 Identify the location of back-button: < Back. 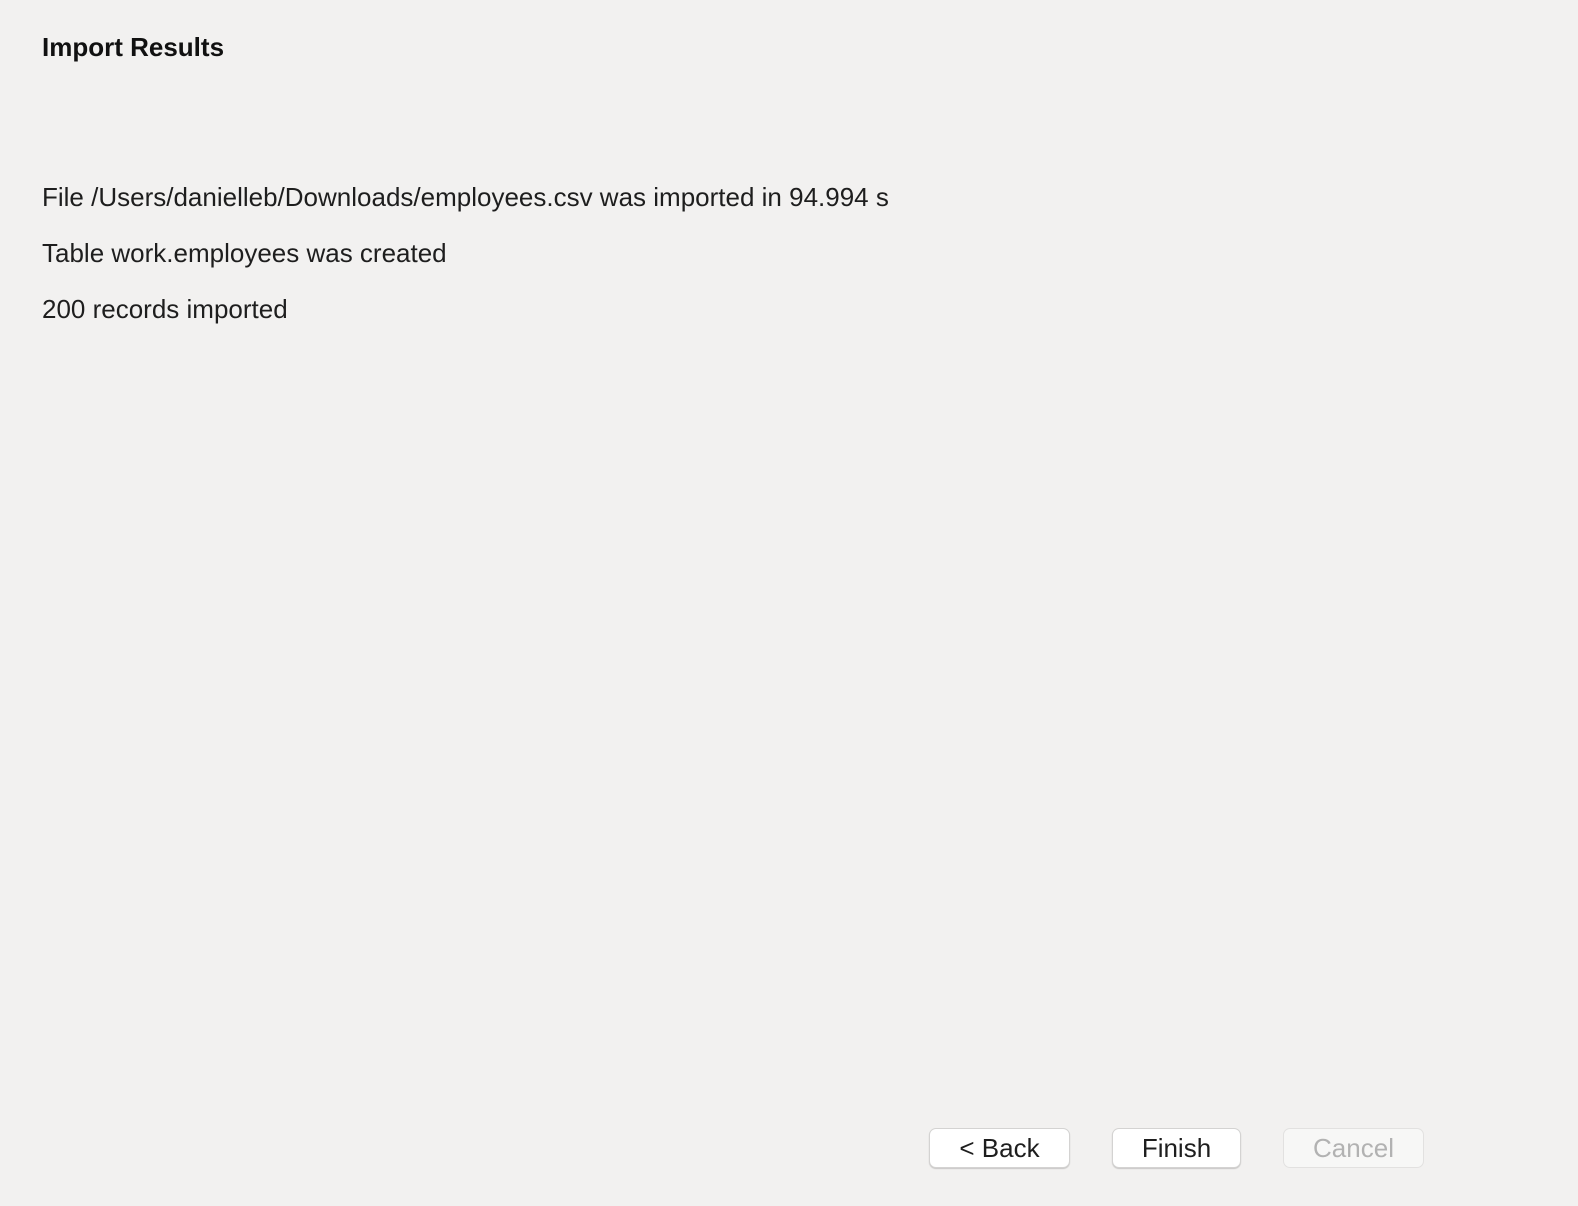
(999, 1148).